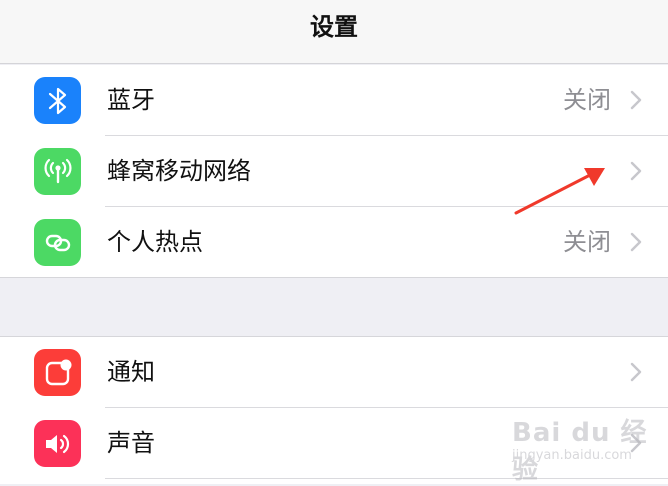 This screenshot has height=486, width=668. I want to click on settings-row-label: 蓝牙, so click(131, 100).